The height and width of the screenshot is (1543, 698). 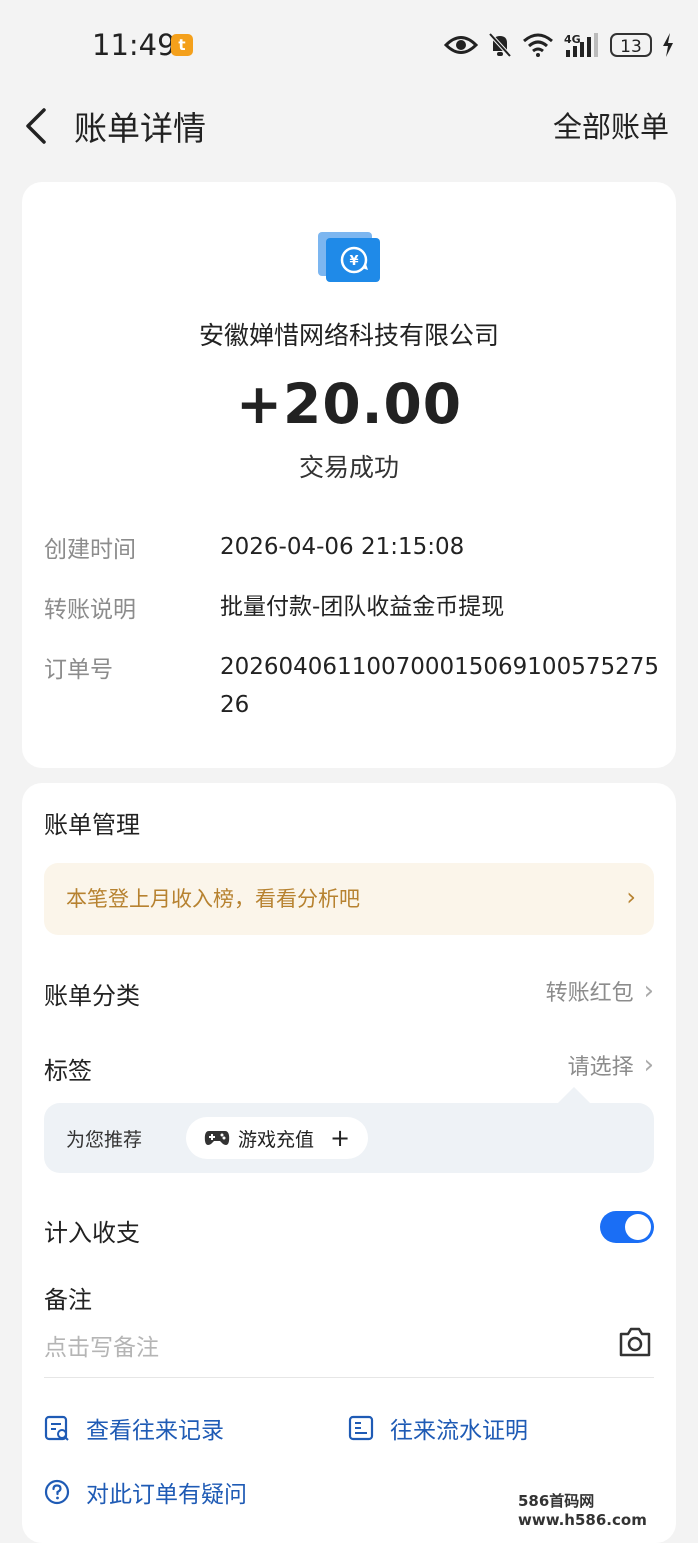 What do you see at coordinates (166, 1495) in the screenshot?
I see `order-question-label: 对此订单有疑问` at bounding box center [166, 1495].